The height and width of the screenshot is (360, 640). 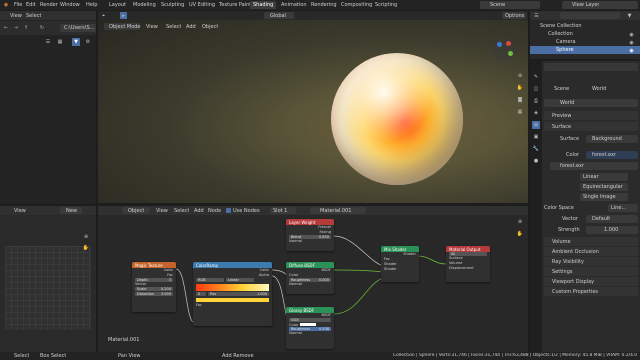 What do you see at coordinates (520, 76) in the screenshot?
I see `zoom-icon: ⊕` at bounding box center [520, 76].